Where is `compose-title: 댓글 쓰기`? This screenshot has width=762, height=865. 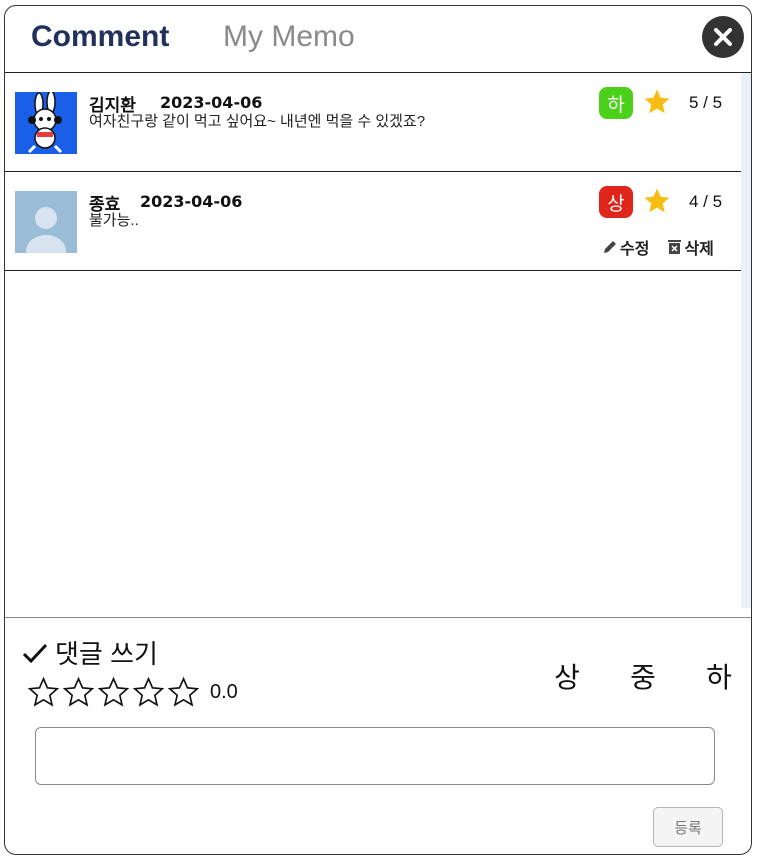 compose-title: 댓글 쓰기 is located at coordinates (89, 652).